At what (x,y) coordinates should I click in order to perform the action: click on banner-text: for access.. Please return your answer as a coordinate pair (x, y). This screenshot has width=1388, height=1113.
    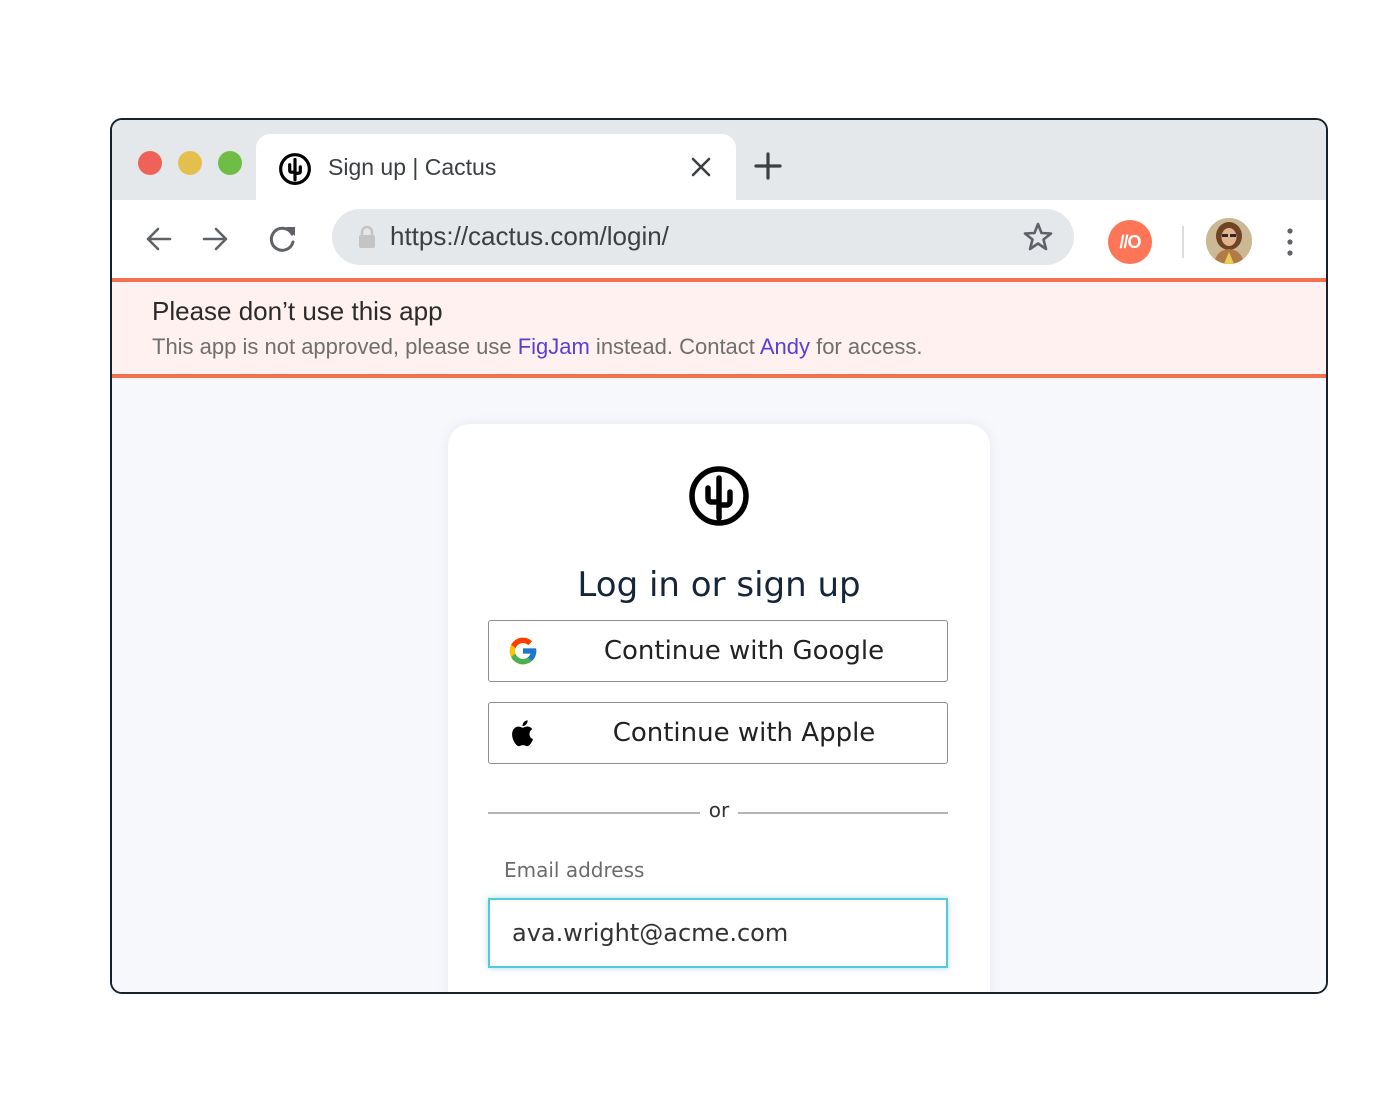
    Looking at the image, I should click on (866, 346).